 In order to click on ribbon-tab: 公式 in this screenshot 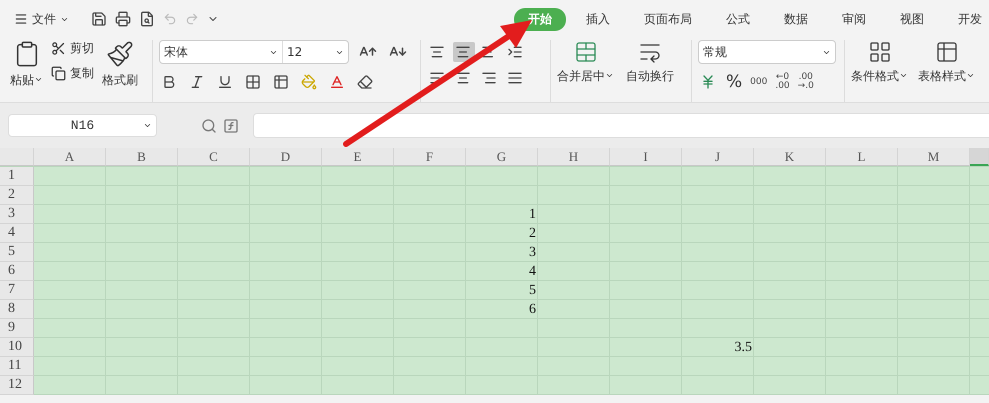, I will do `click(738, 19)`.